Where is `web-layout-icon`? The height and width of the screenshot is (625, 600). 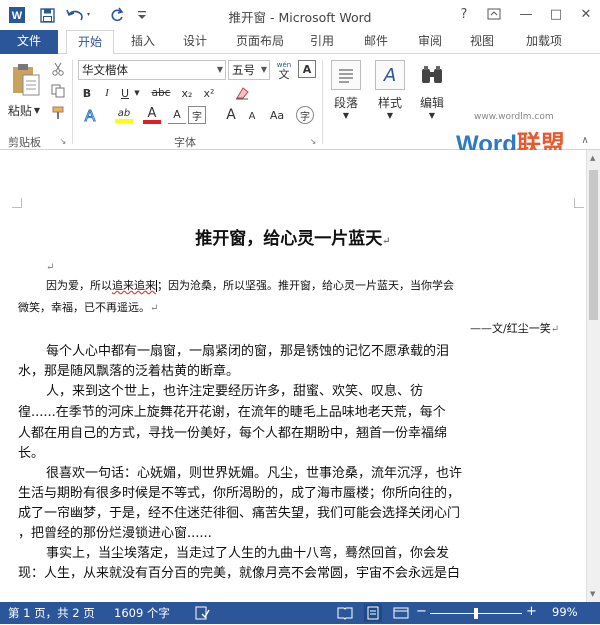 web-layout-icon is located at coordinates (401, 613).